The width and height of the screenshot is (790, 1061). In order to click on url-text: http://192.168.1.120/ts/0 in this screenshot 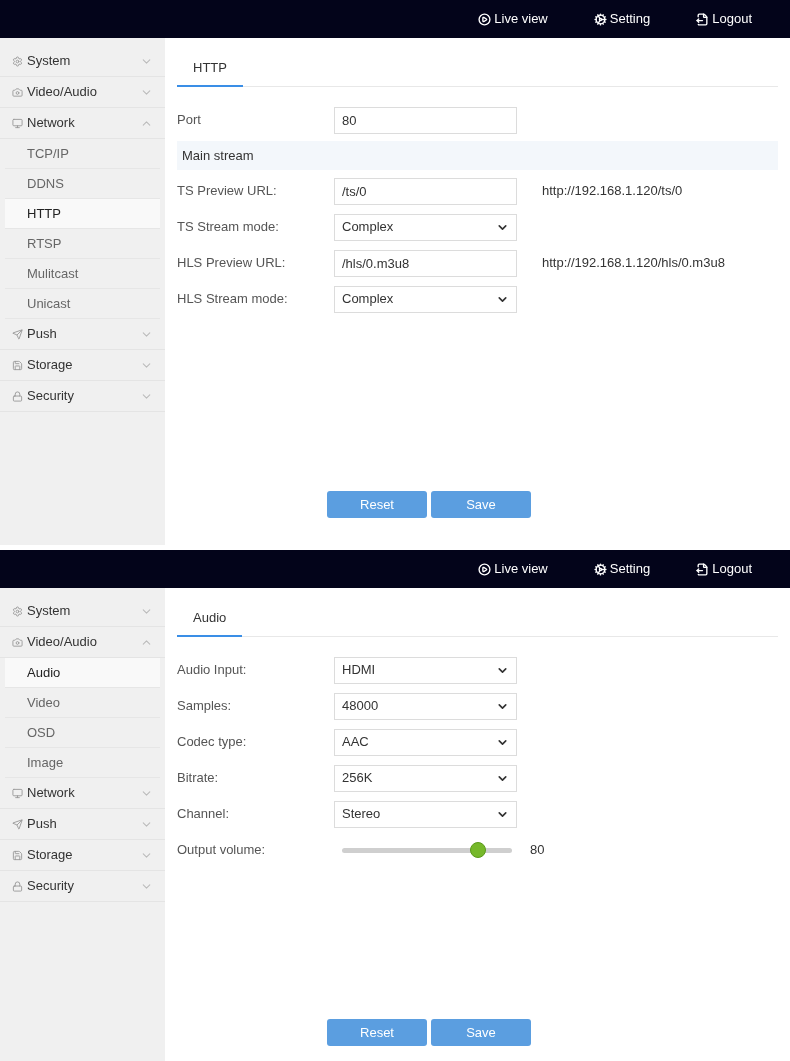, I will do `click(612, 191)`.